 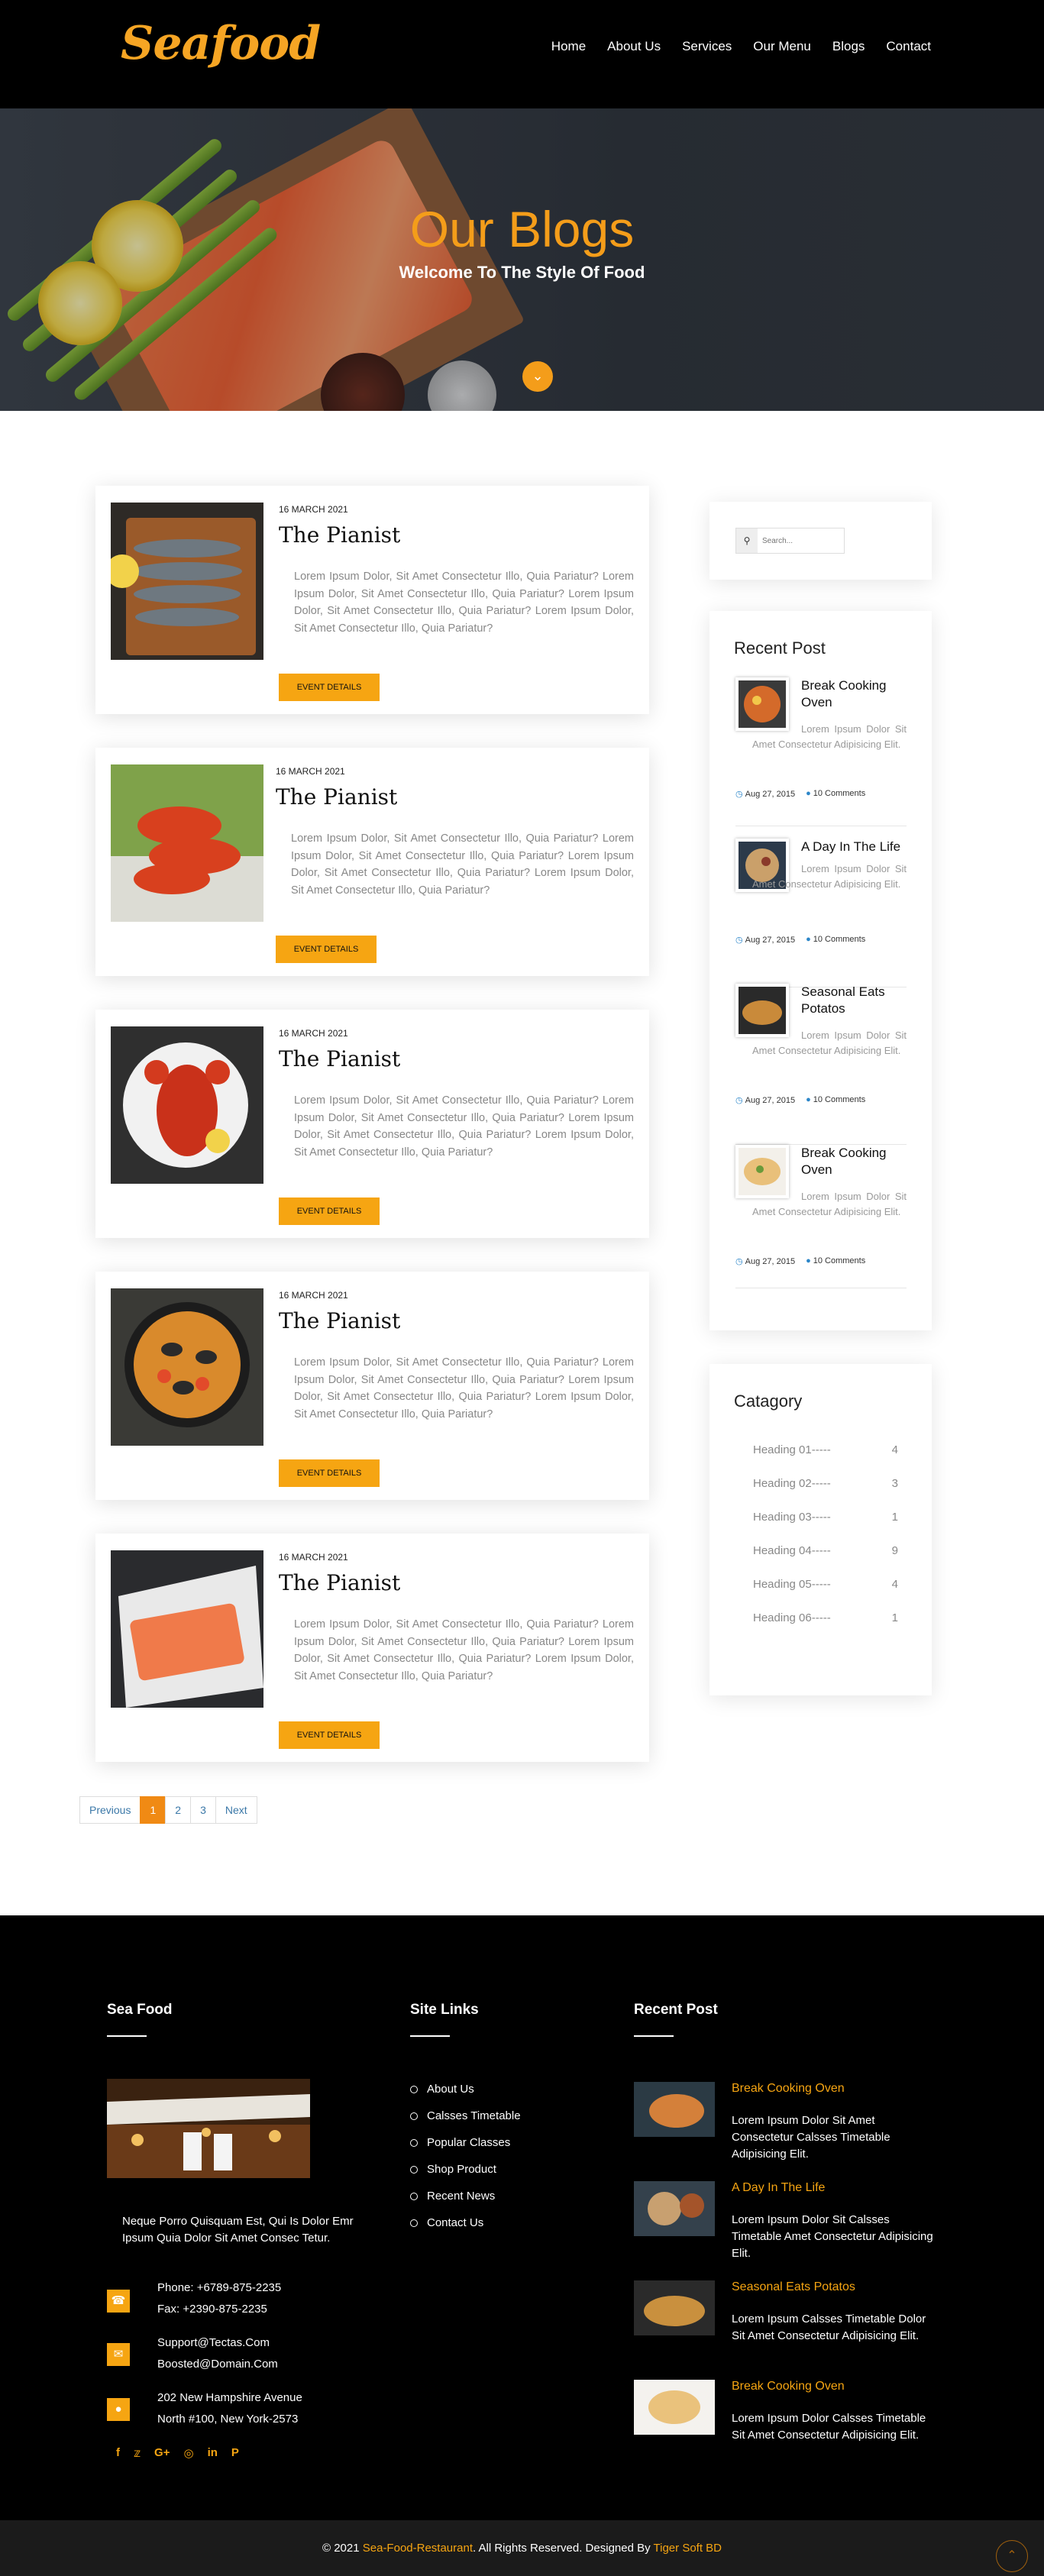 I want to click on category-name: Heading 02-----, so click(x=792, y=1483).